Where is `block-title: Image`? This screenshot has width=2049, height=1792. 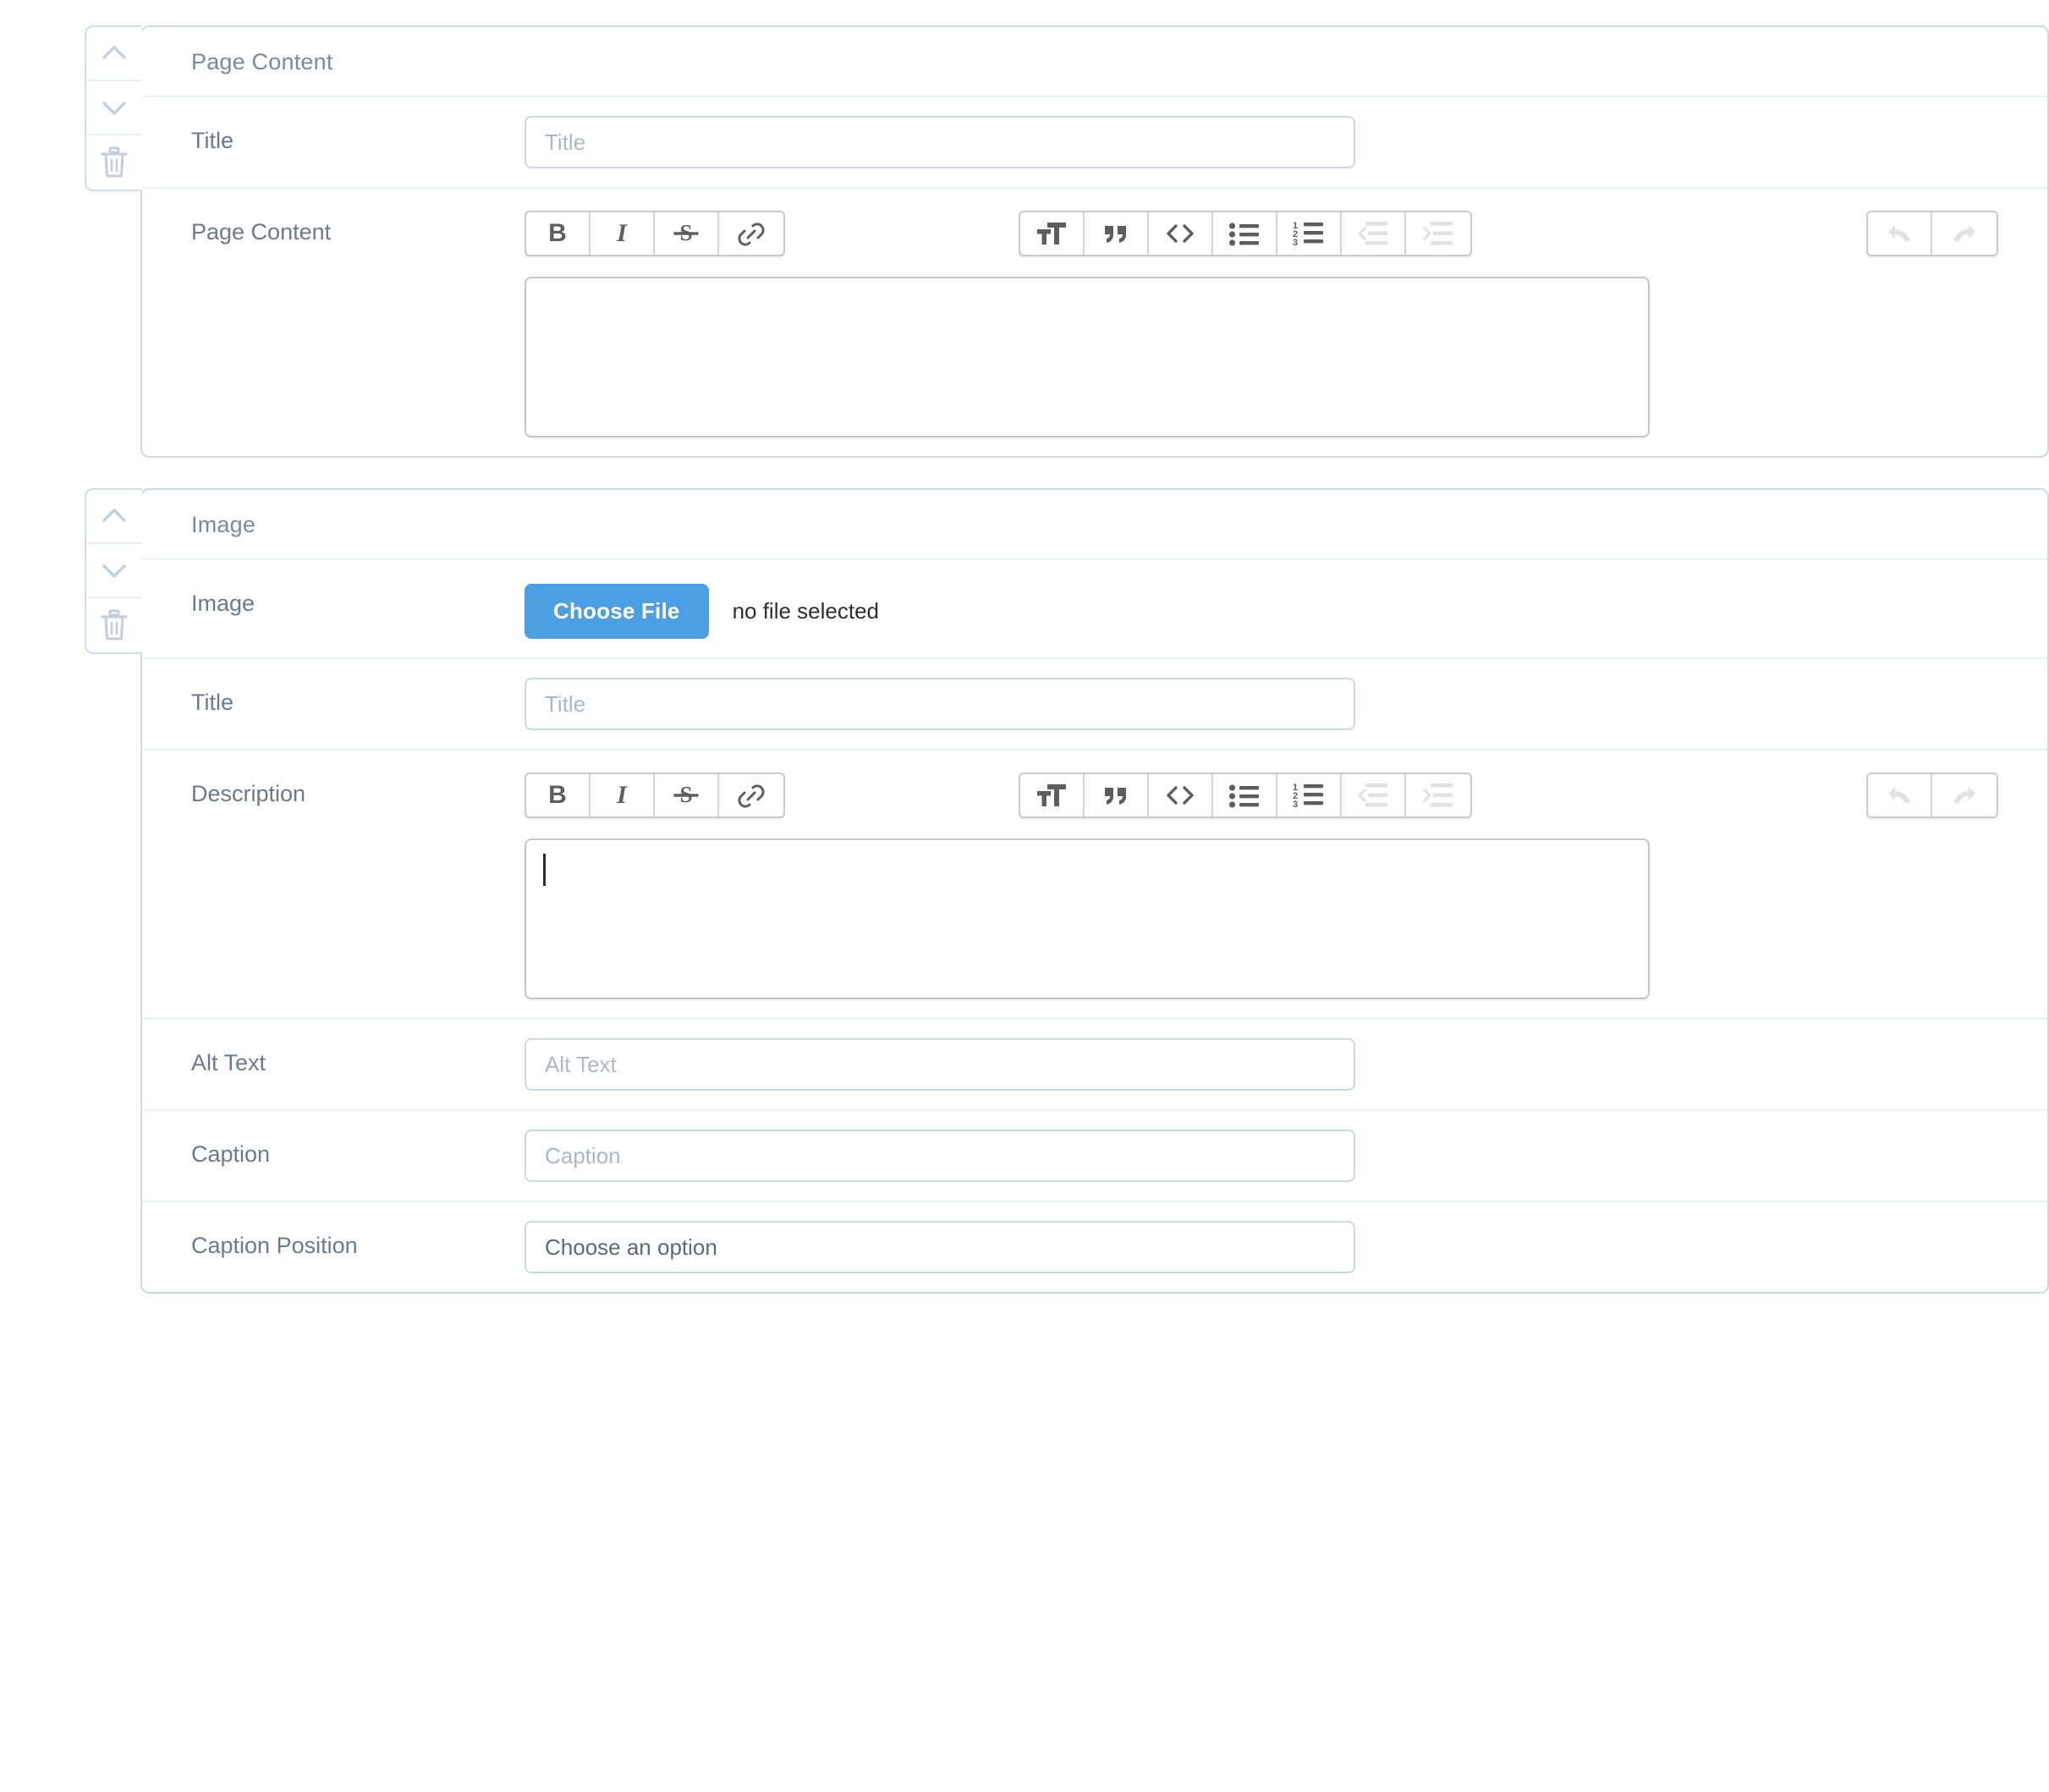
block-title: Image is located at coordinates (224, 524).